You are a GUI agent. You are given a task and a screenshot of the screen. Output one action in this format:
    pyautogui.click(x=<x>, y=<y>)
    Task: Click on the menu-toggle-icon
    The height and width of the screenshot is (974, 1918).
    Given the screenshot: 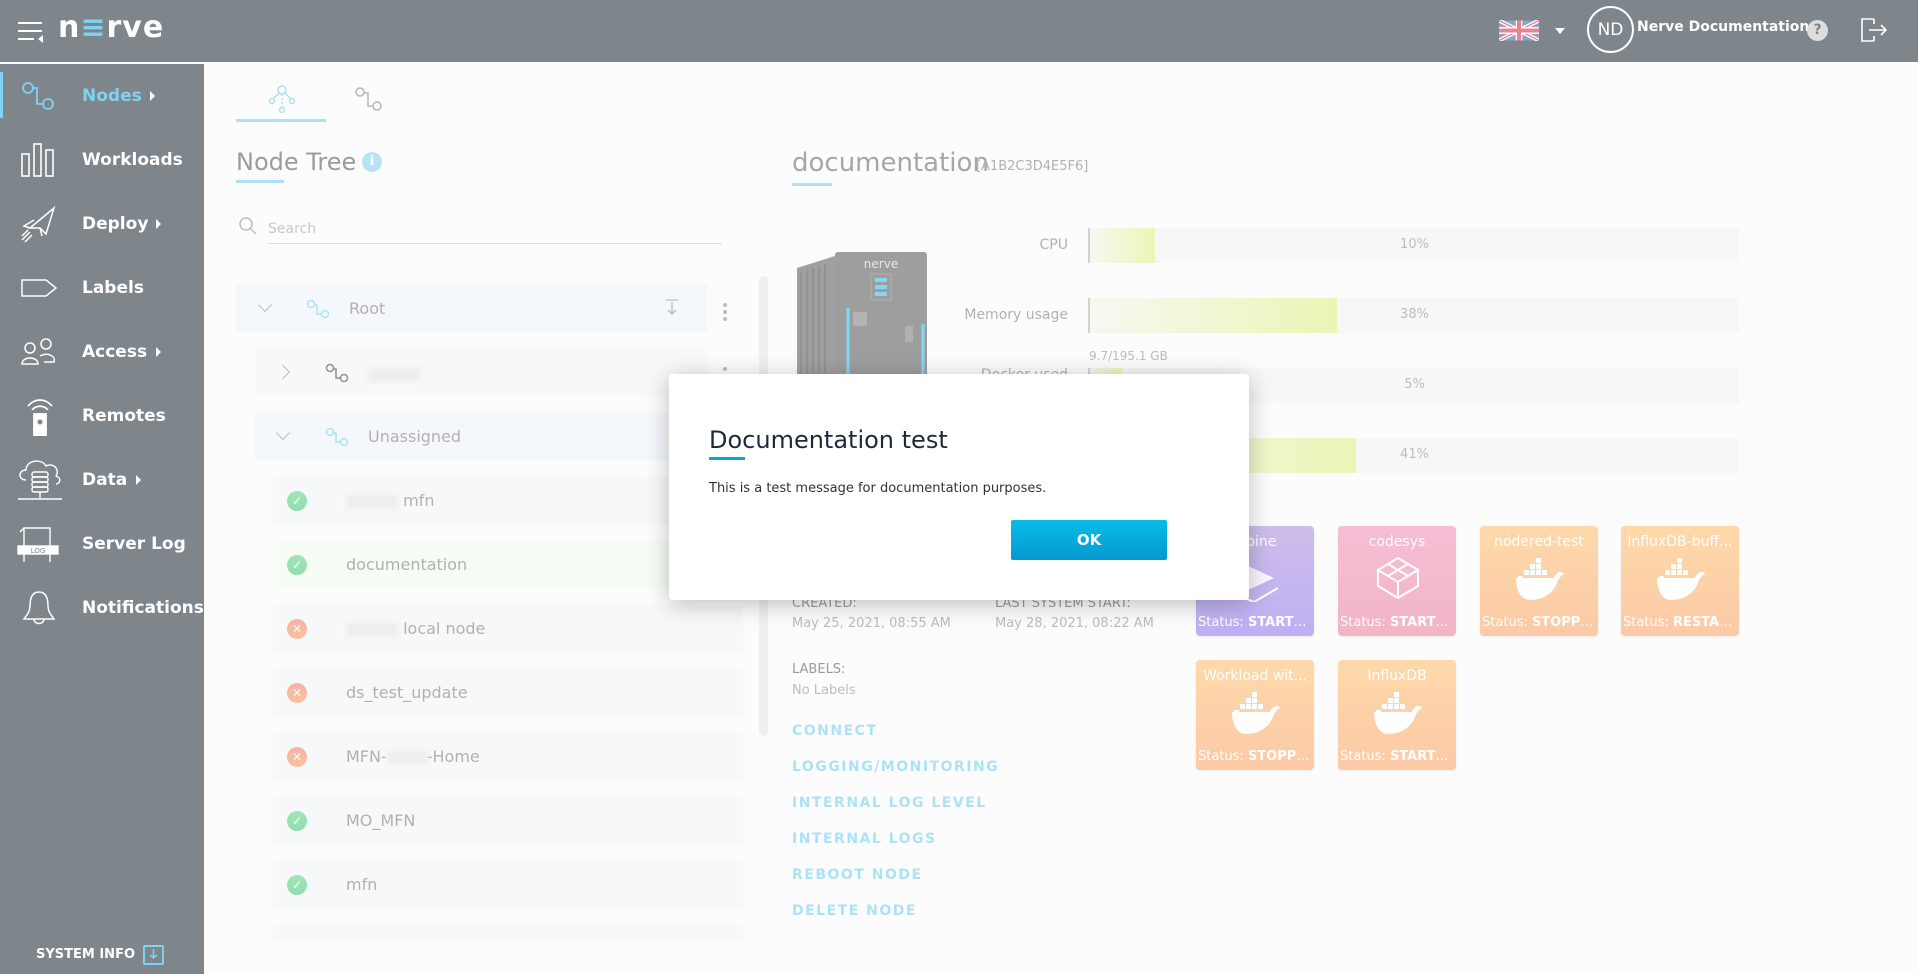 What is the action you would take?
    pyautogui.click(x=31, y=31)
    